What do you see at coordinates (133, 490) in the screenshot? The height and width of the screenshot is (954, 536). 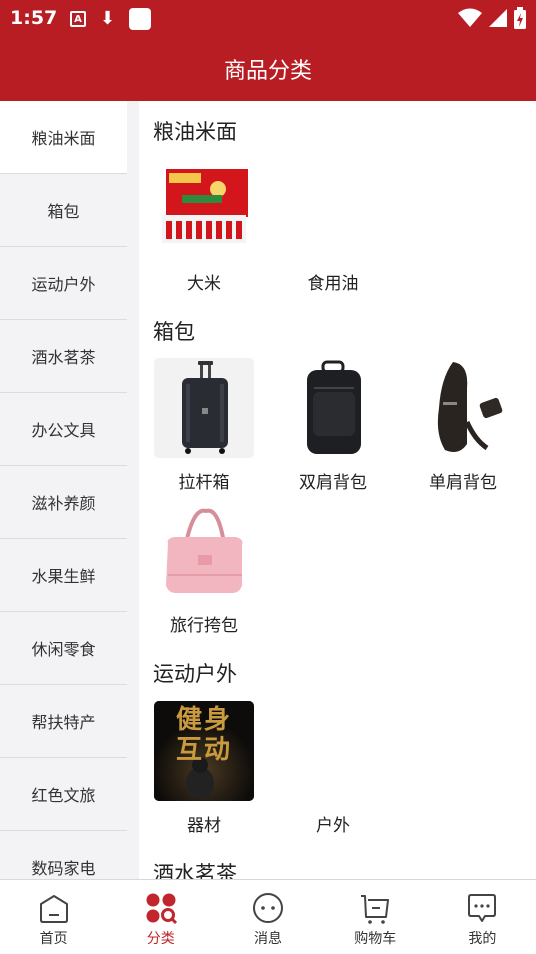 I see `sidebar-divider` at bounding box center [133, 490].